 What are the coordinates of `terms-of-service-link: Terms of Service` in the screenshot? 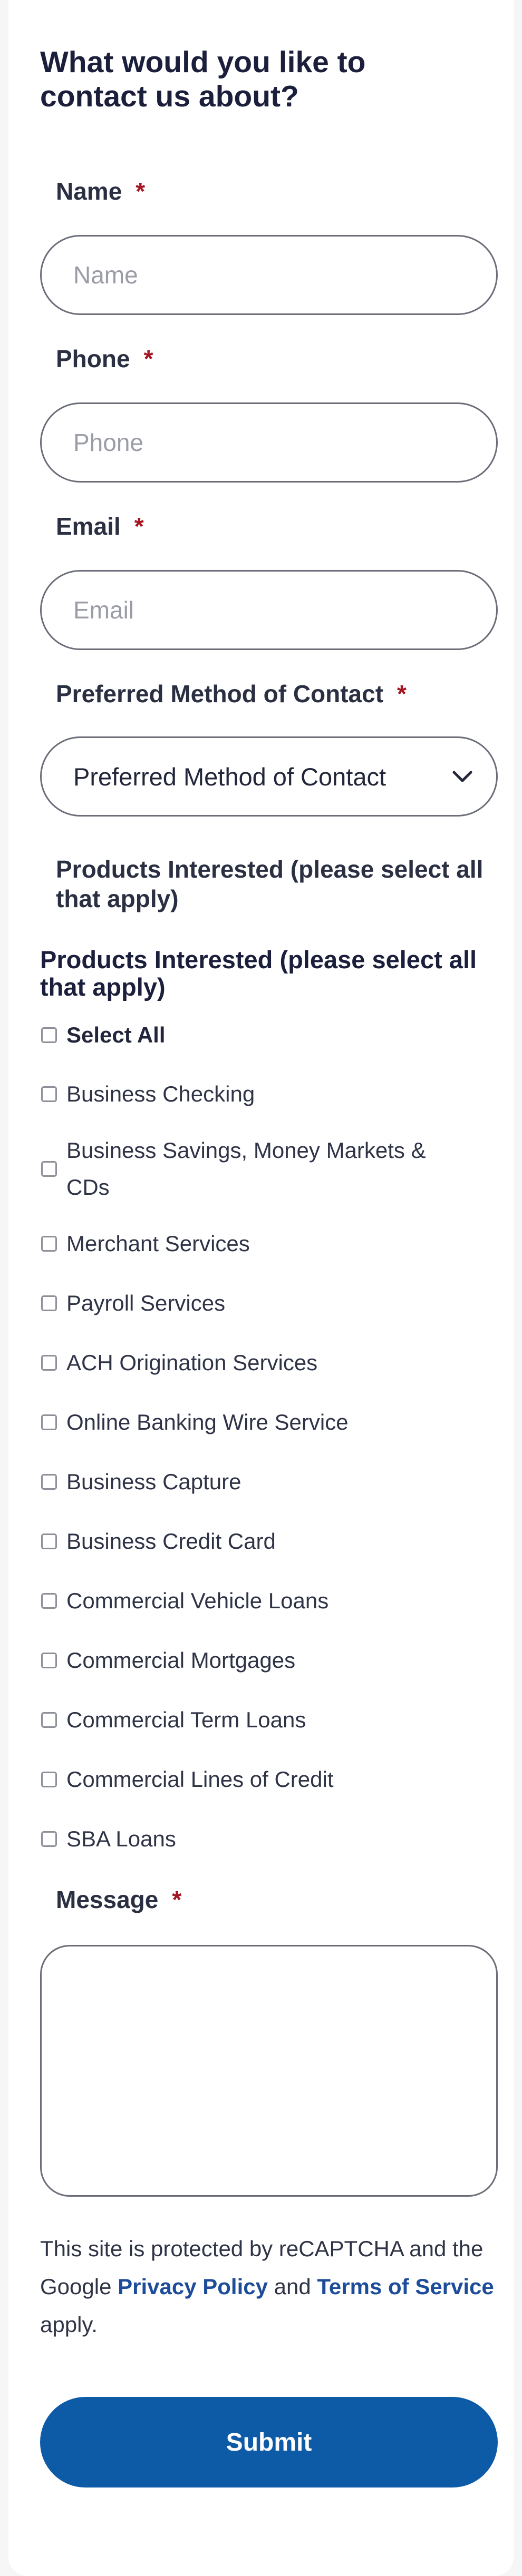 It's located at (405, 2286).